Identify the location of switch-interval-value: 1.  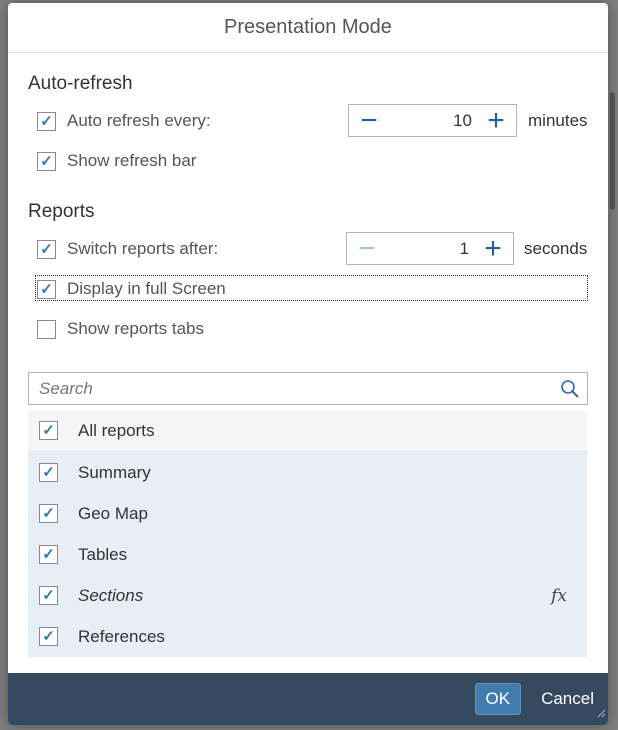
(430, 249).